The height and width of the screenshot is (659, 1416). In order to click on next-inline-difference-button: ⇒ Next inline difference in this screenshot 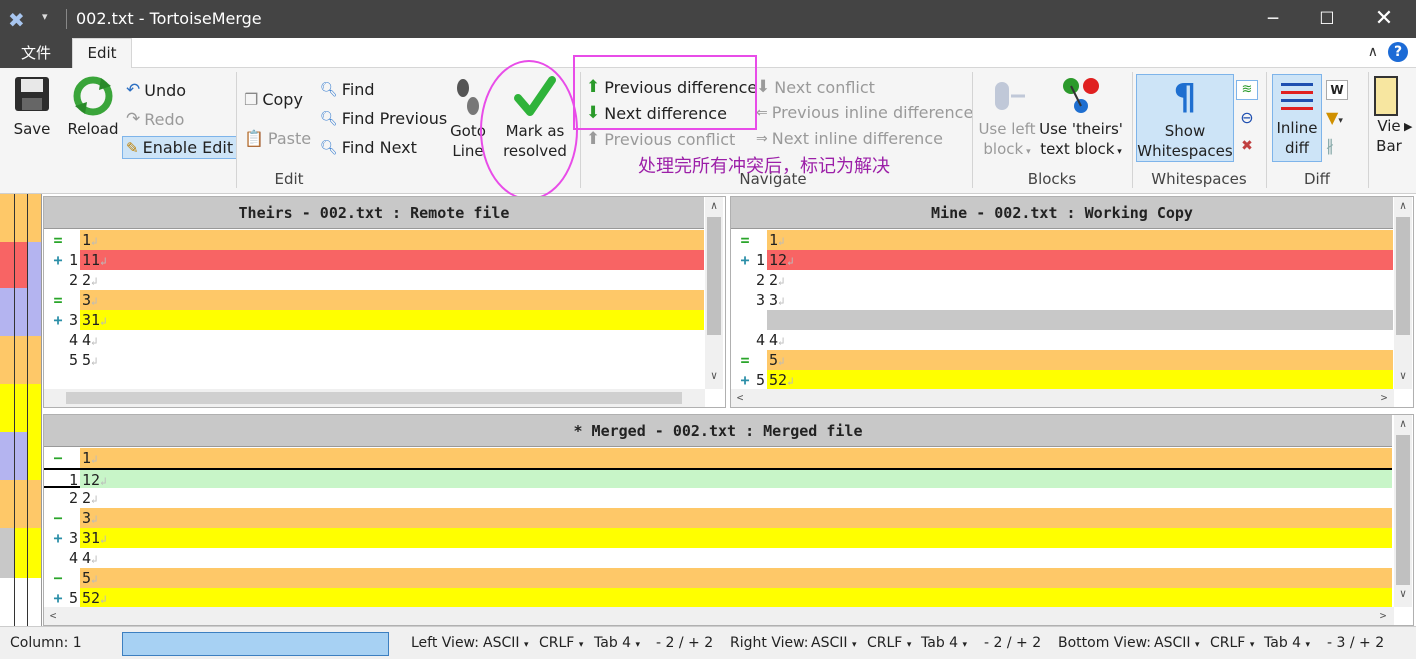, I will do `click(849, 138)`.